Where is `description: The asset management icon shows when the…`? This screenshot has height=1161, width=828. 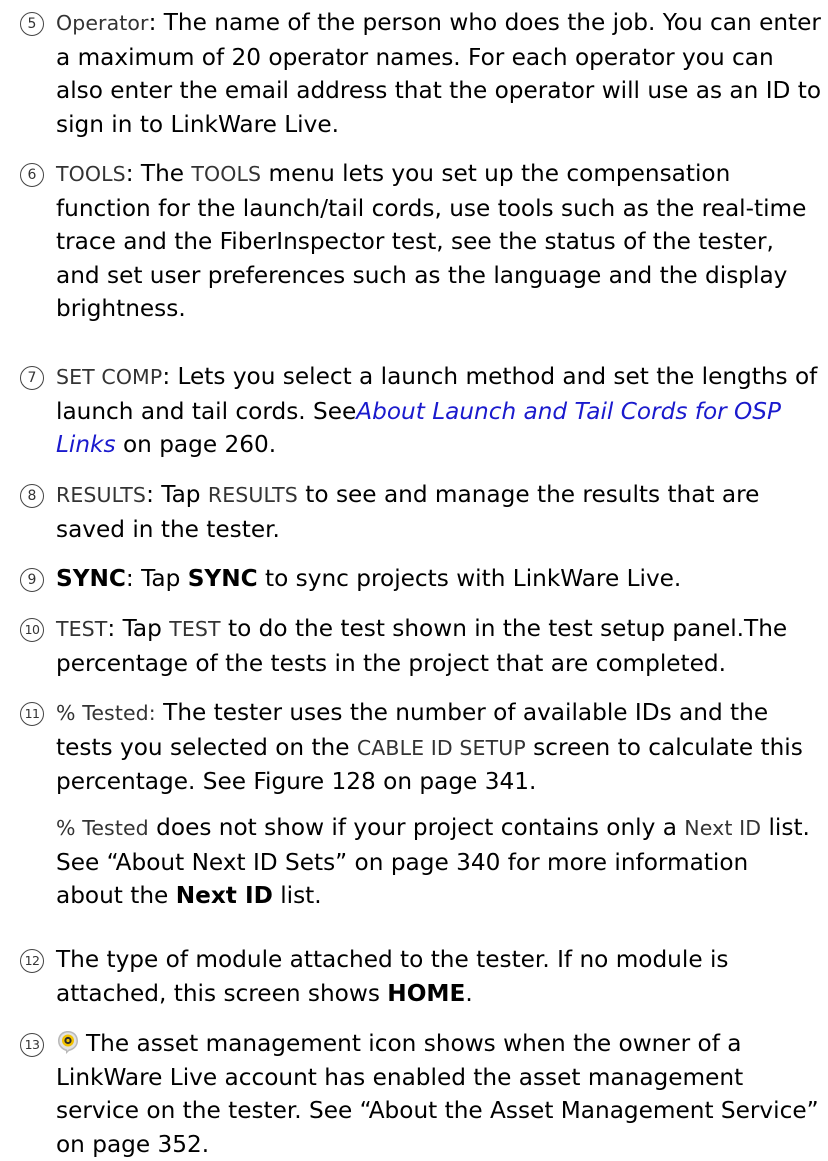
description: The asset management icon shows when the… is located at coordinates (437, 1094).